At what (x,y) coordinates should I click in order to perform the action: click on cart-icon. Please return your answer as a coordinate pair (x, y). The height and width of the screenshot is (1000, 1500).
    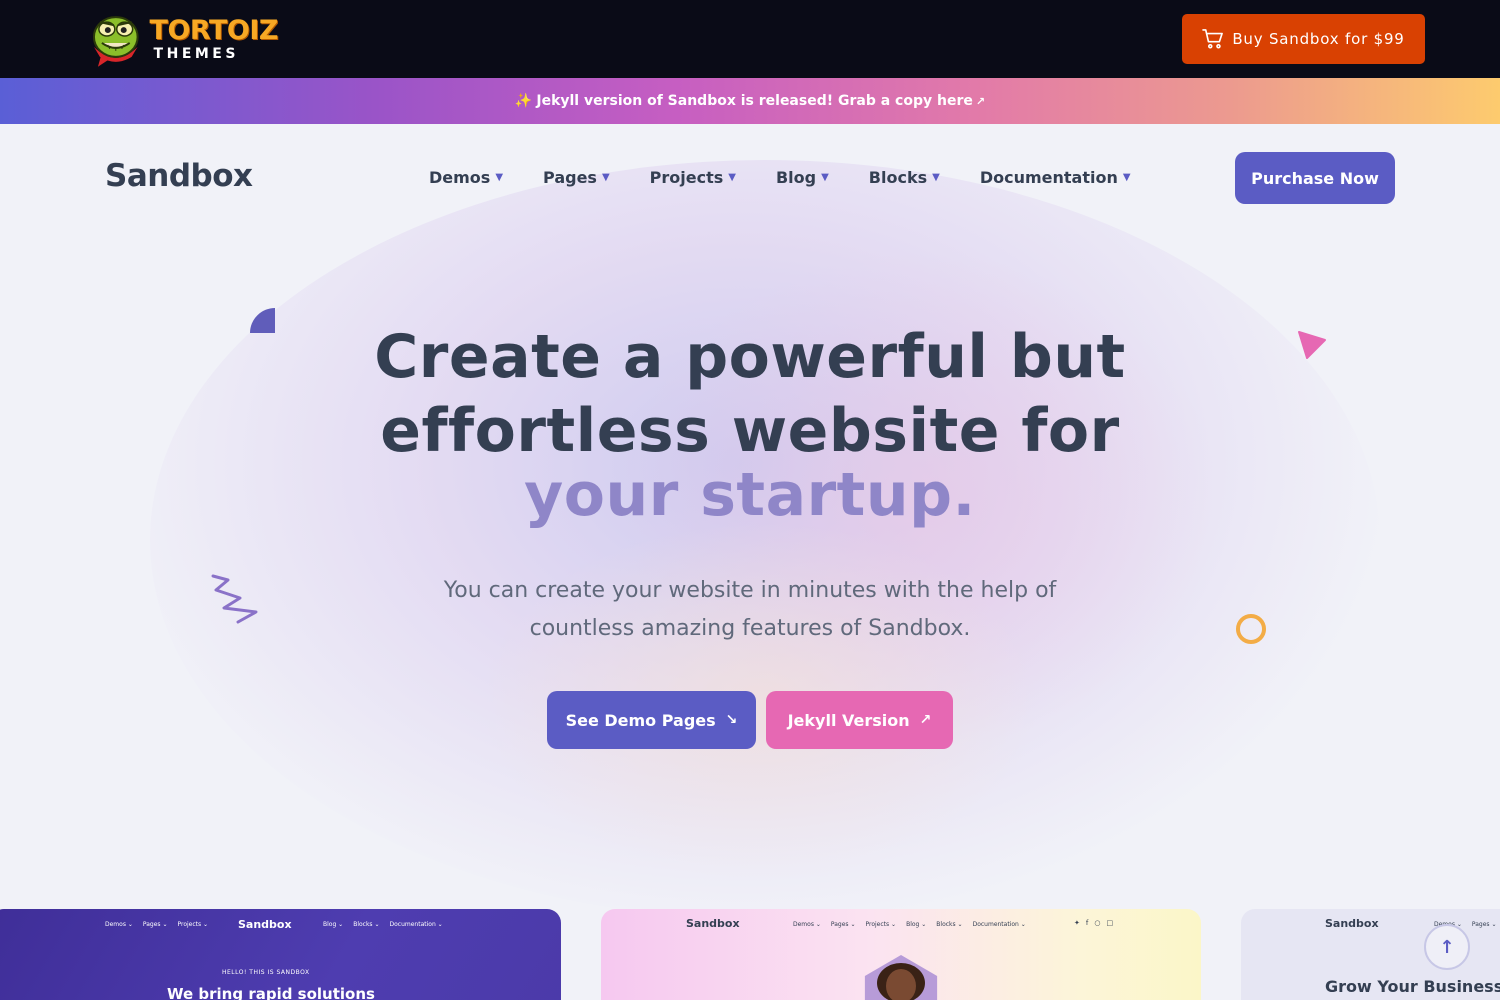
    Looking at the image, I should click on (1213, 39).